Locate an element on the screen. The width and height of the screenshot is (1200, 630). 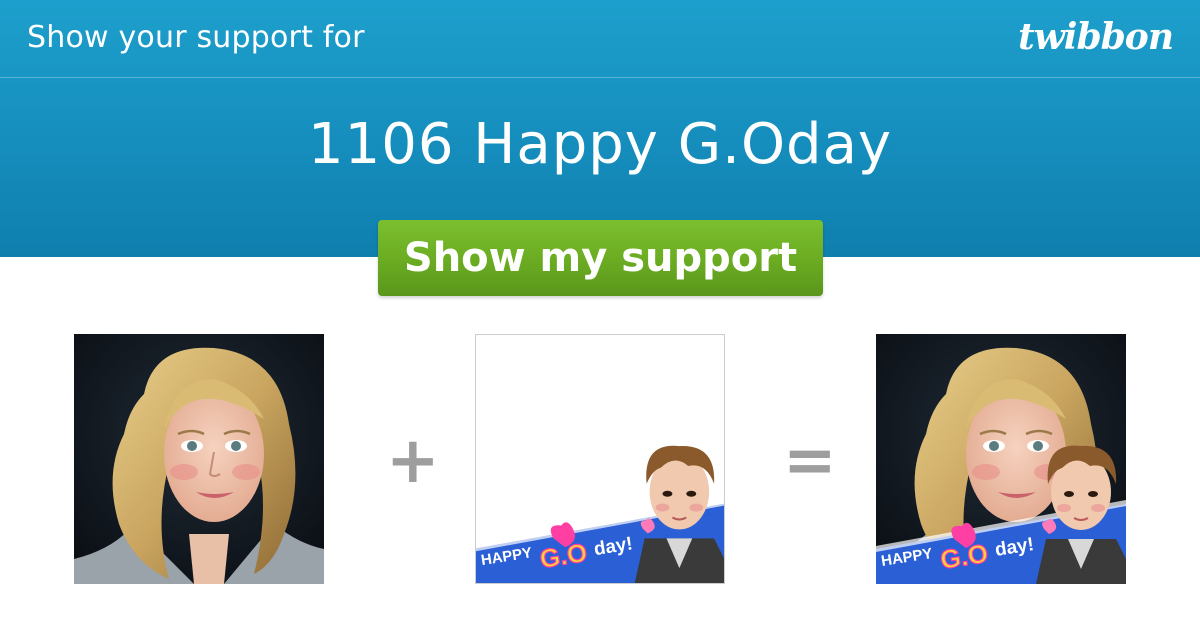
plus-symbol: + is located at coordinates (413, 461).